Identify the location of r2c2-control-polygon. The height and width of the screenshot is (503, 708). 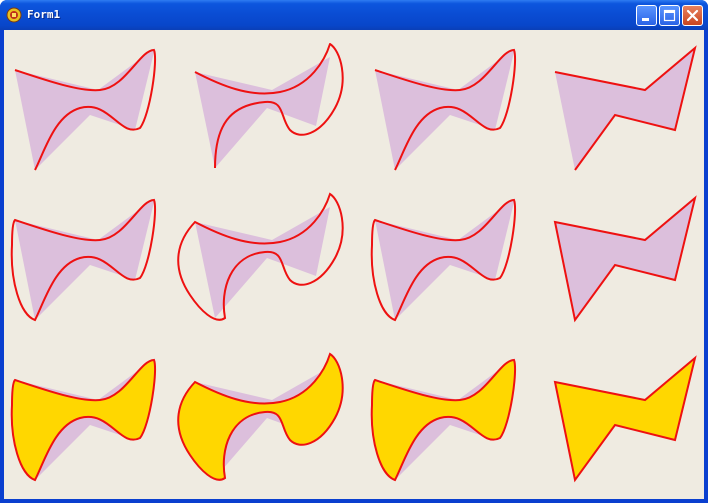
(262, 262).